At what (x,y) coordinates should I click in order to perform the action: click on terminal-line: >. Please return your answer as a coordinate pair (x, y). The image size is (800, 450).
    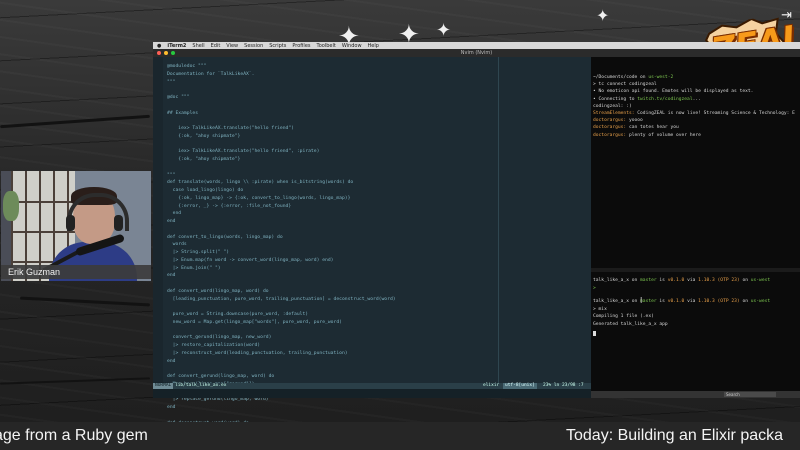
    Looking at the image, I should click on (594, 288).